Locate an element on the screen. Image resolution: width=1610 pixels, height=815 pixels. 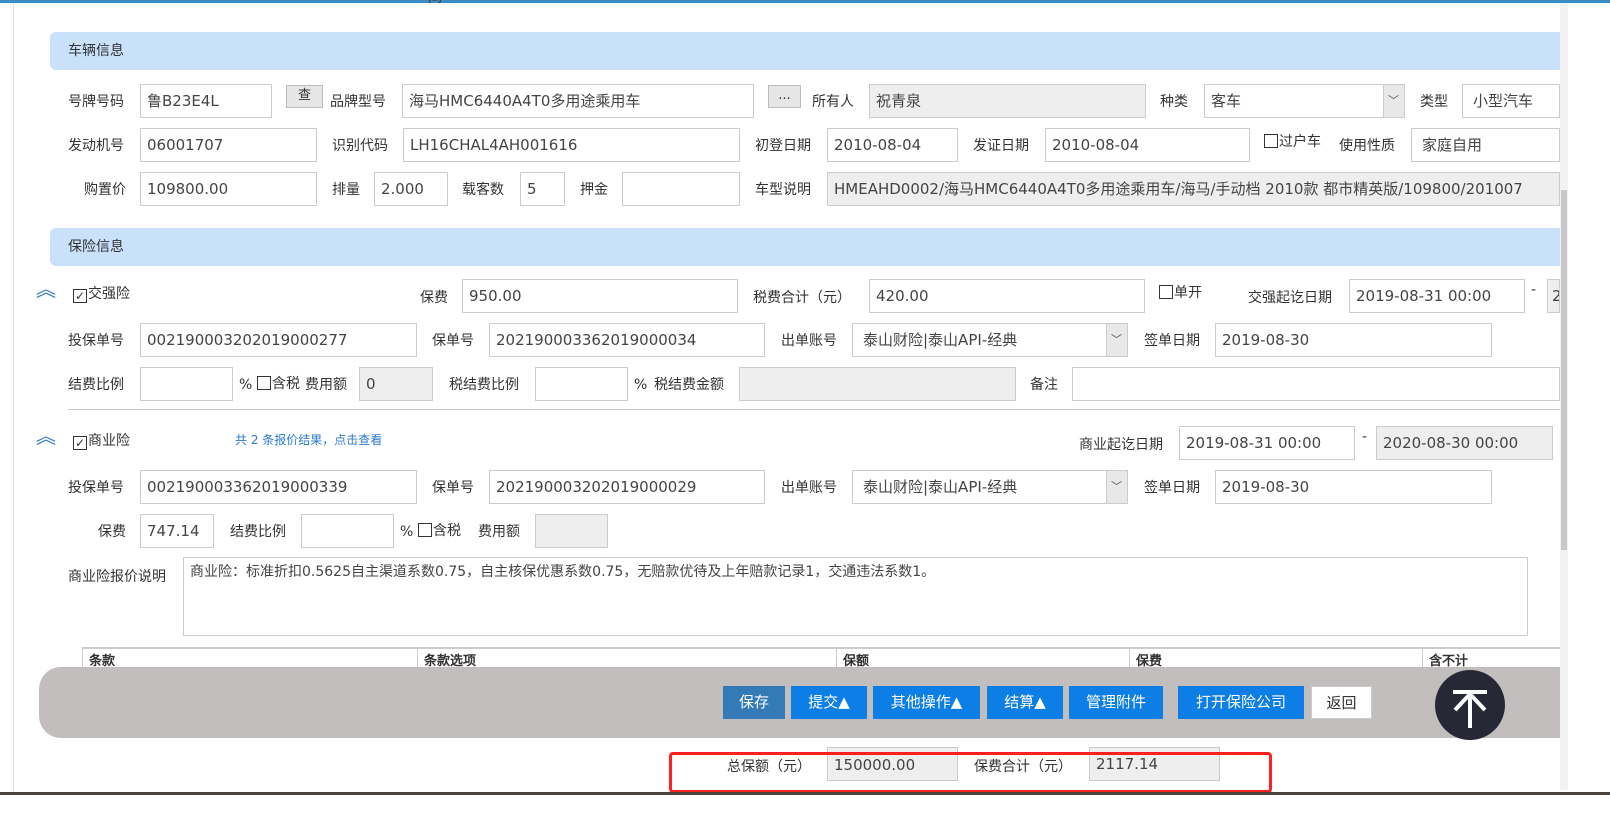
compulsory-end-input: 2 is located at coordinates (1553, 296).